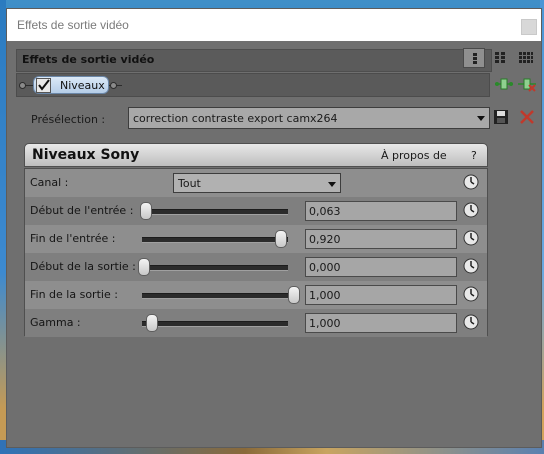 The height and width of the screenshot is (454, 544). Describe the element at coordinates (68, 119) in the screenshot. I see `preset-label: Présélection :` at that location.